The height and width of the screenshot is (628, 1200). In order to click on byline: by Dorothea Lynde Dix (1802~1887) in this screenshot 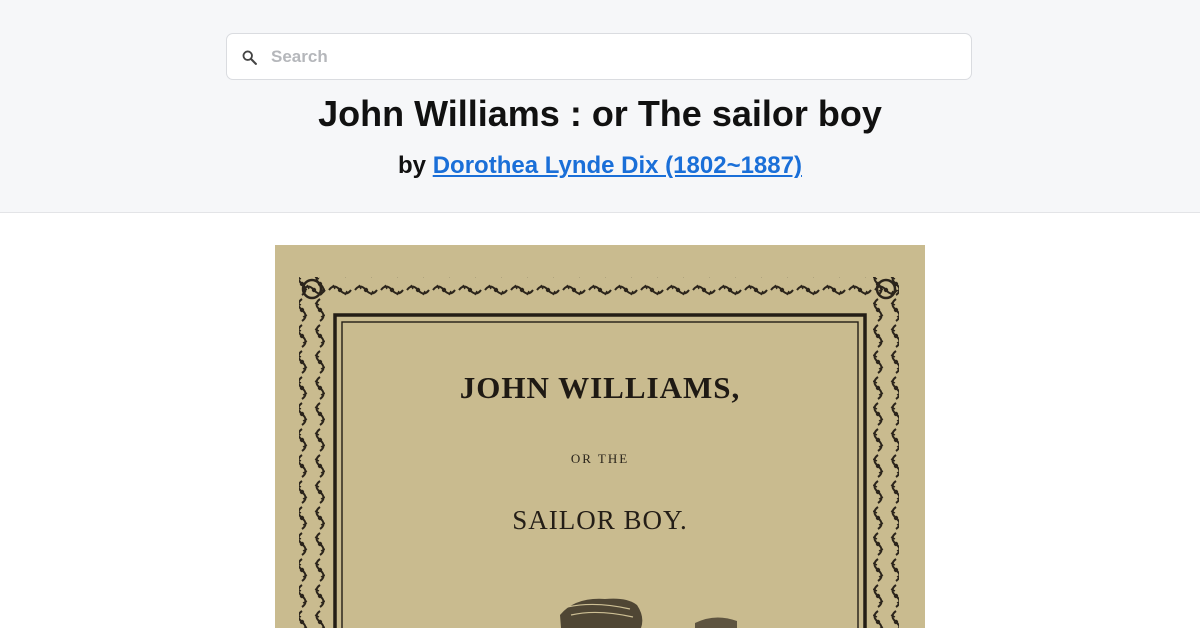, I will do `click(600, 166)`.